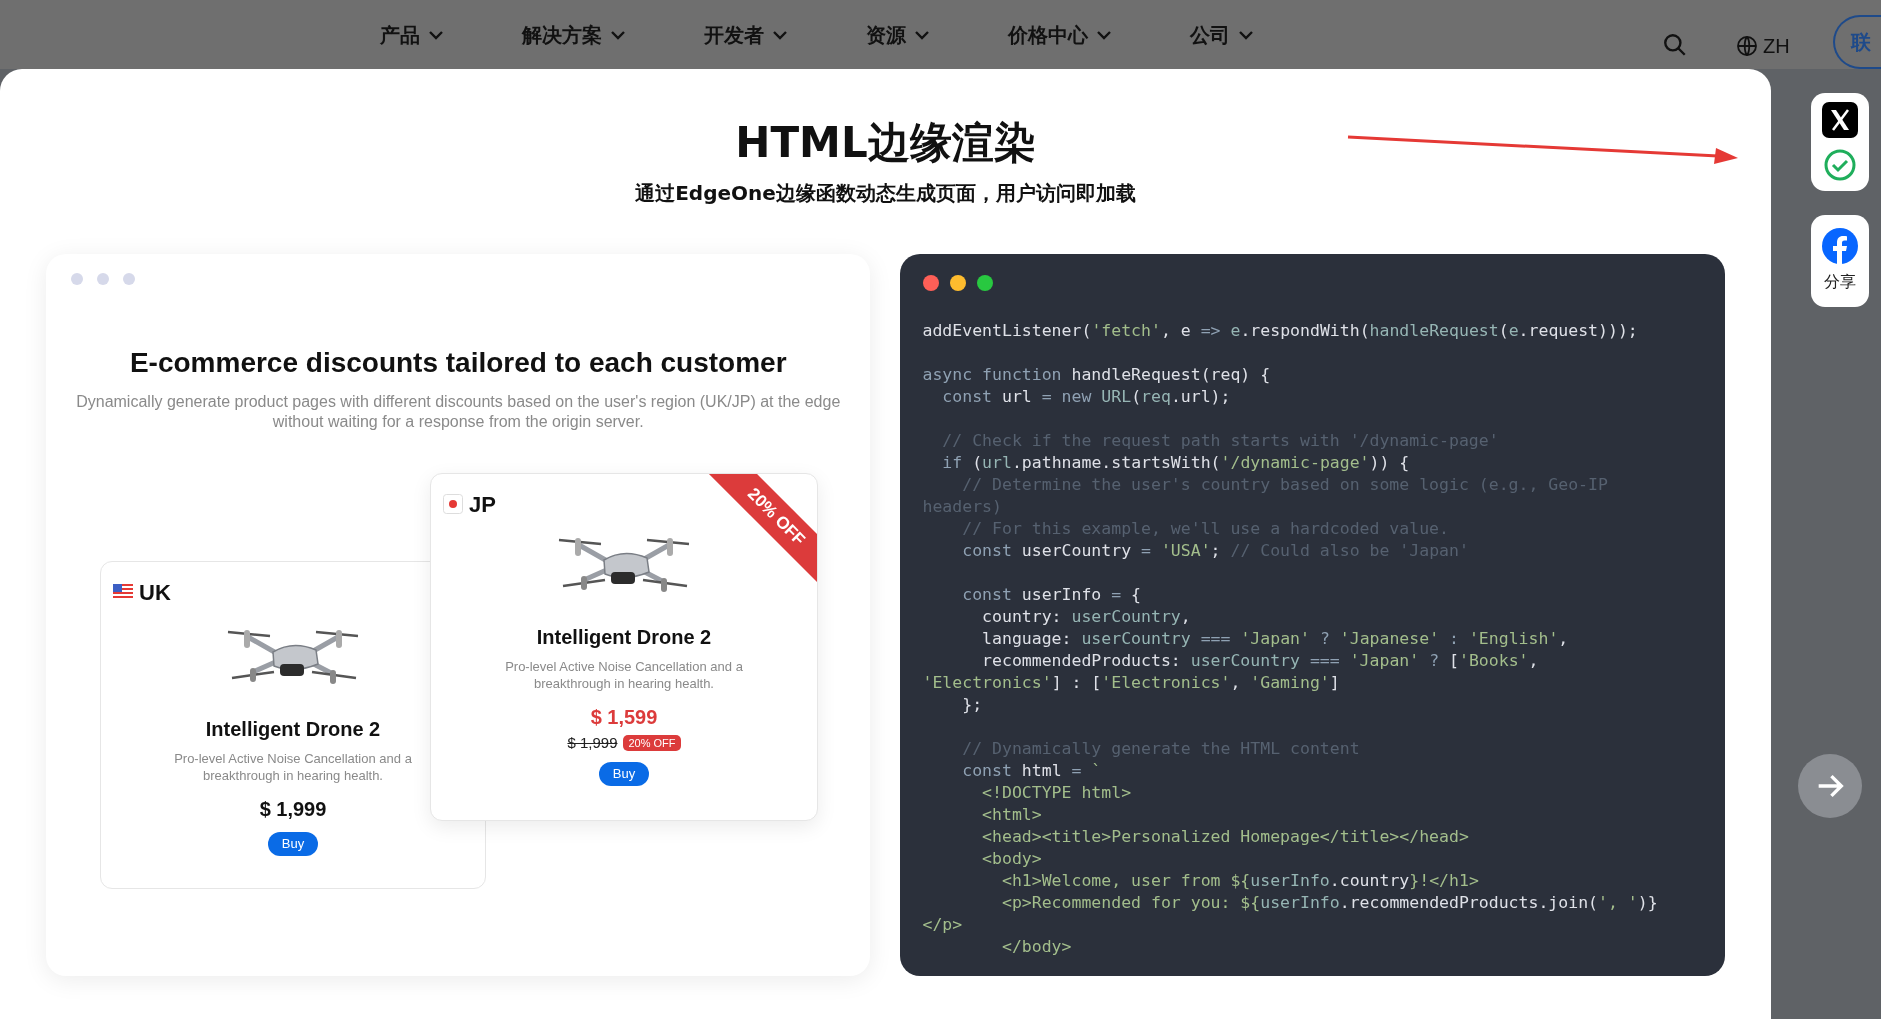 The height and width of the screenshot is (1019, 1881). What do you see at coordinates (1031, 770) in the screenshot?
I see `code-line: const html = `` at bounding box center [1031, 770].